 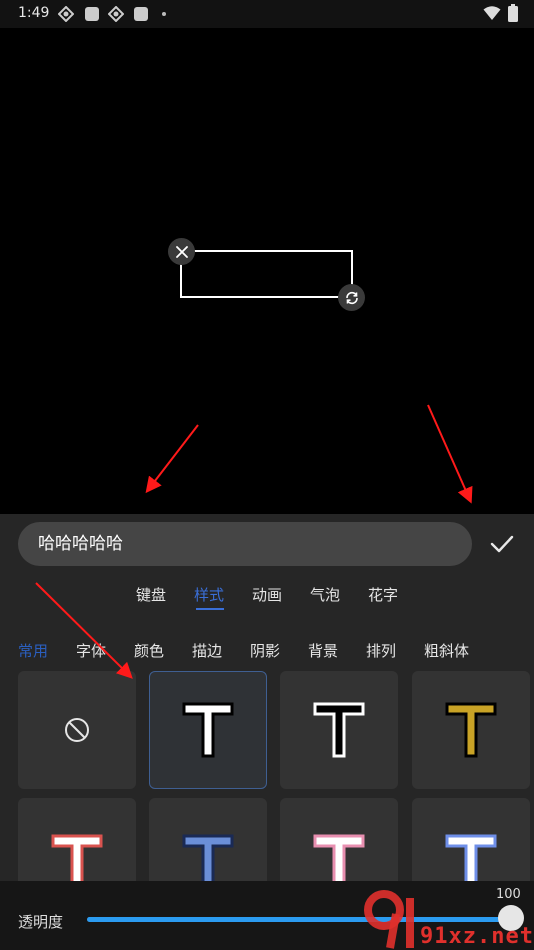 I want to click on tab-bubble: 气泡, so click(x=325, y=594).